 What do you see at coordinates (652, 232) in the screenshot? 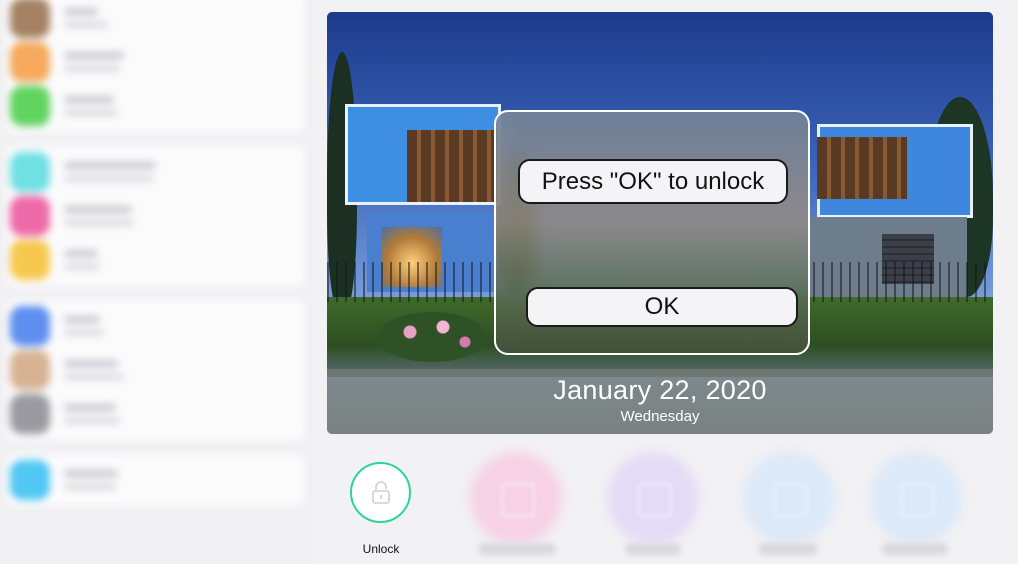
I see `unlock-dialog: Press "OK" to unlock OK` at bounding box center [652, 232].